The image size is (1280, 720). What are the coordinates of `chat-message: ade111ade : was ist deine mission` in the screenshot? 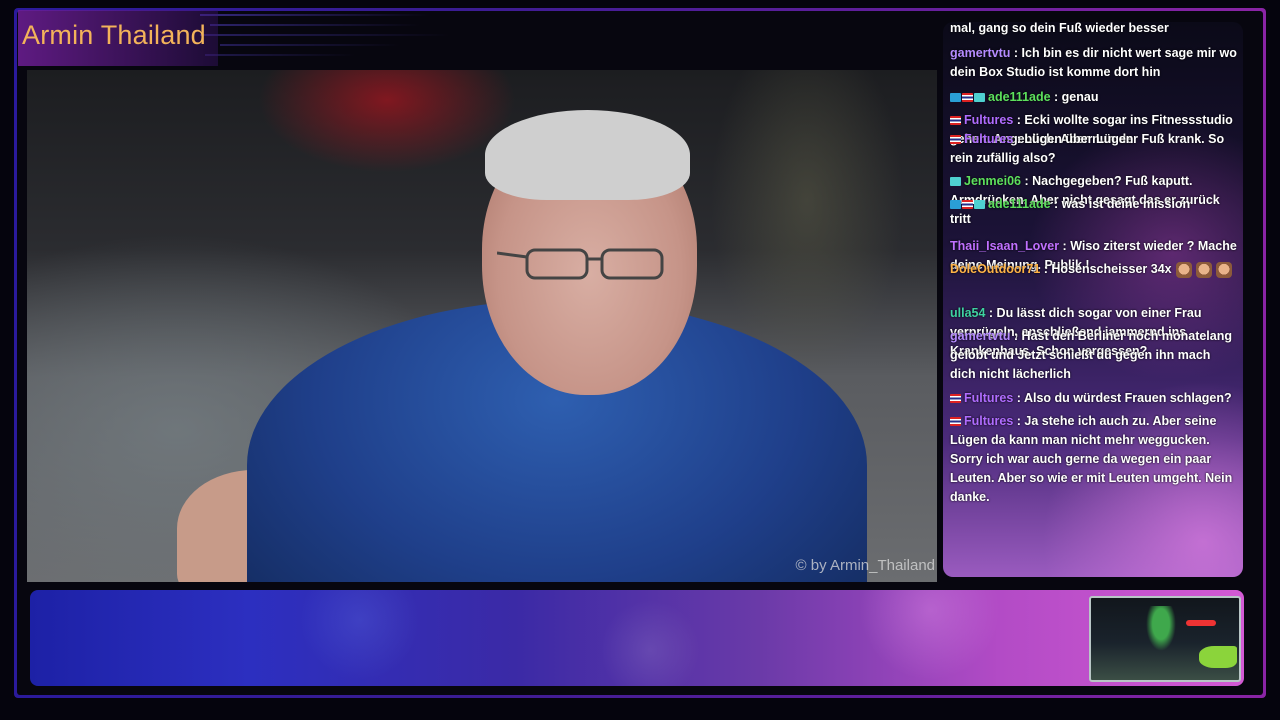 It's located at (1093, 204).